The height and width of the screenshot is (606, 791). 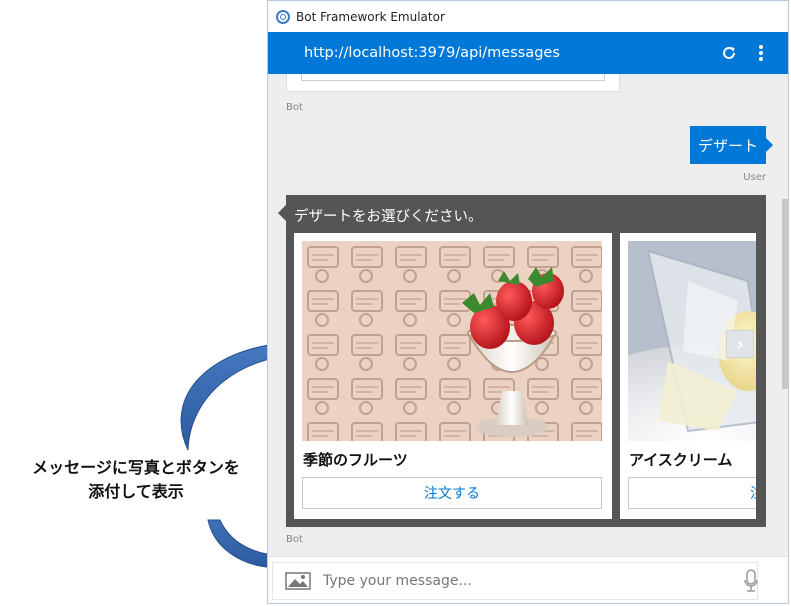 What do you see at coordinates (388, 217) in the screenshot?
I see `bot-message-text: デザートをお選びください。` at bounding box center [388, 217].